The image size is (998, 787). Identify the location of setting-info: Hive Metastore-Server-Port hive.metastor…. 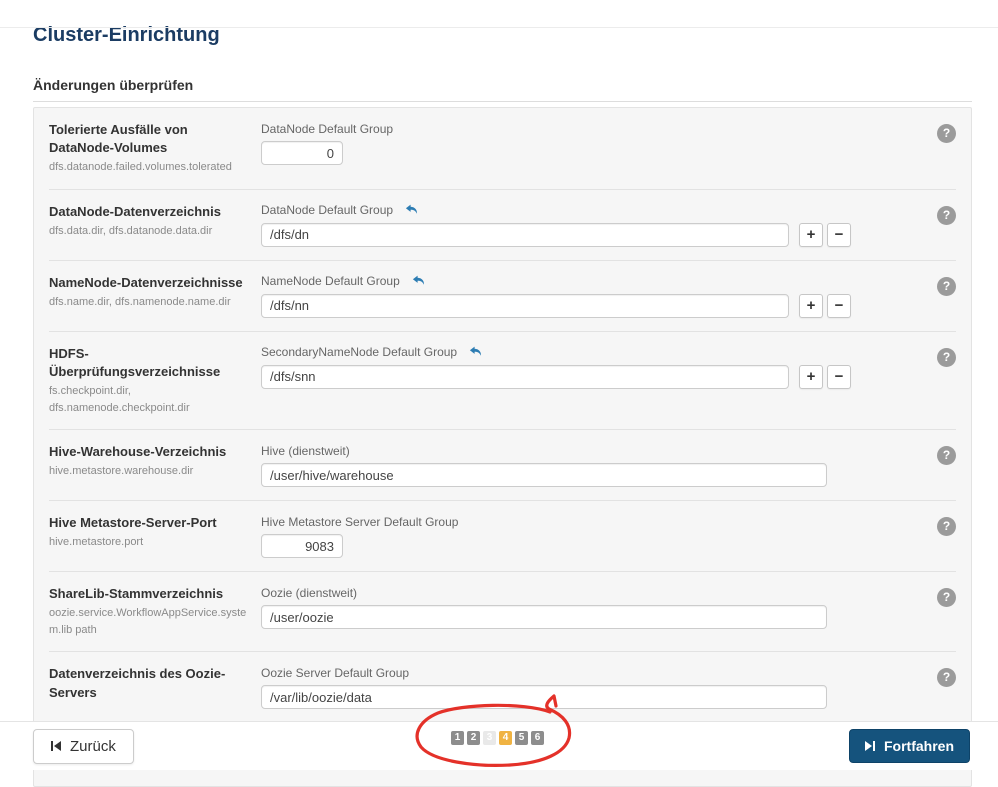
(155, 536).